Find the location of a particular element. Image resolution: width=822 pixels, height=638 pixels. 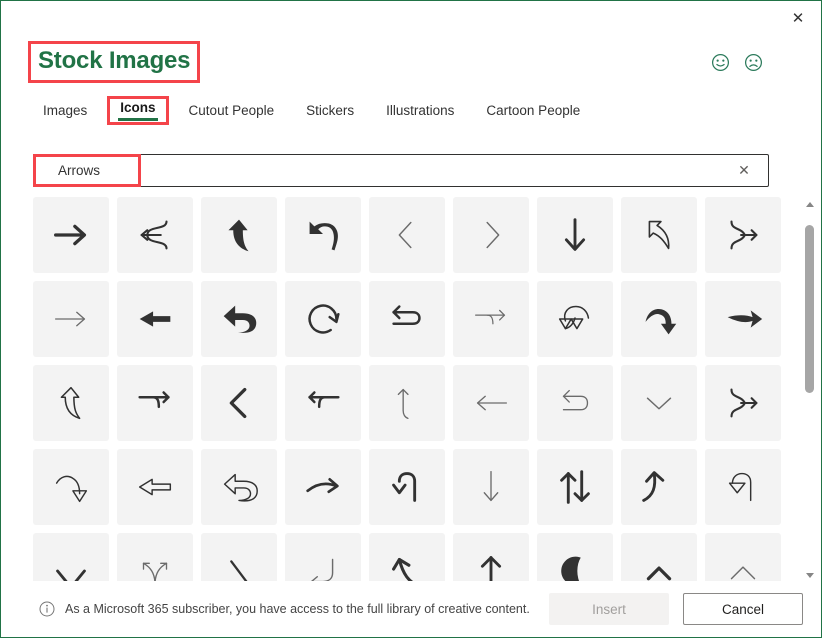

icon-result-arrow-up-left-bold is located at coordinates (407, 557).